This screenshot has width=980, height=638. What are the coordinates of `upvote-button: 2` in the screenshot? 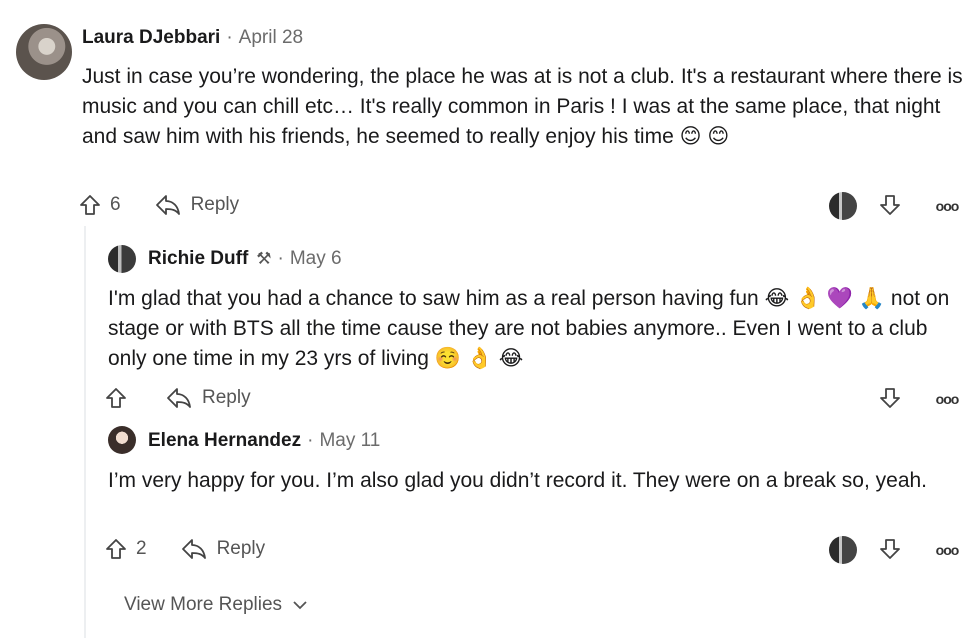 It's located at (125, 549).